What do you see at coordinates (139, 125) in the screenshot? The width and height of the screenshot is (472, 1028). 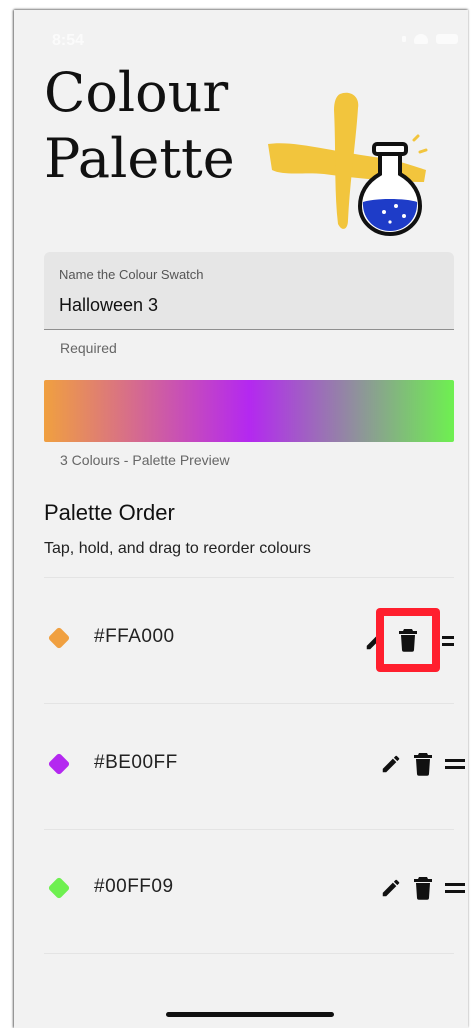 I see `page-title: Colour Palette` at bounding box center [139, 125].